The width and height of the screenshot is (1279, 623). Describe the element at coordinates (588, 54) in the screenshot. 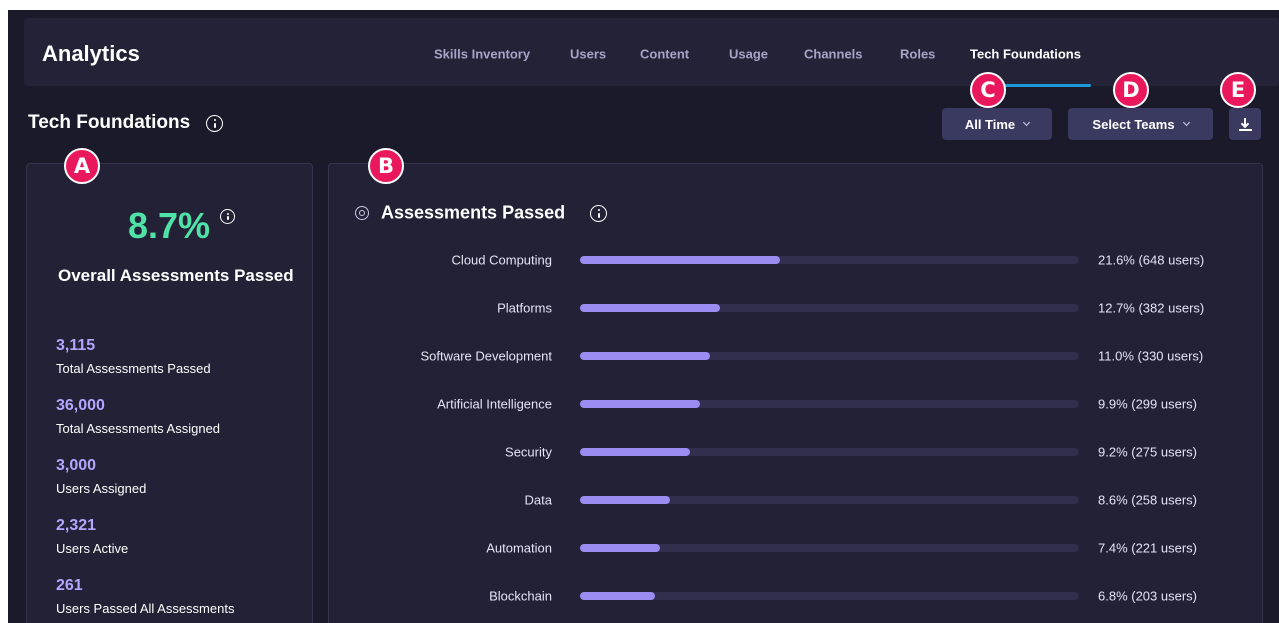

I see `tab-users: Users` at that location.